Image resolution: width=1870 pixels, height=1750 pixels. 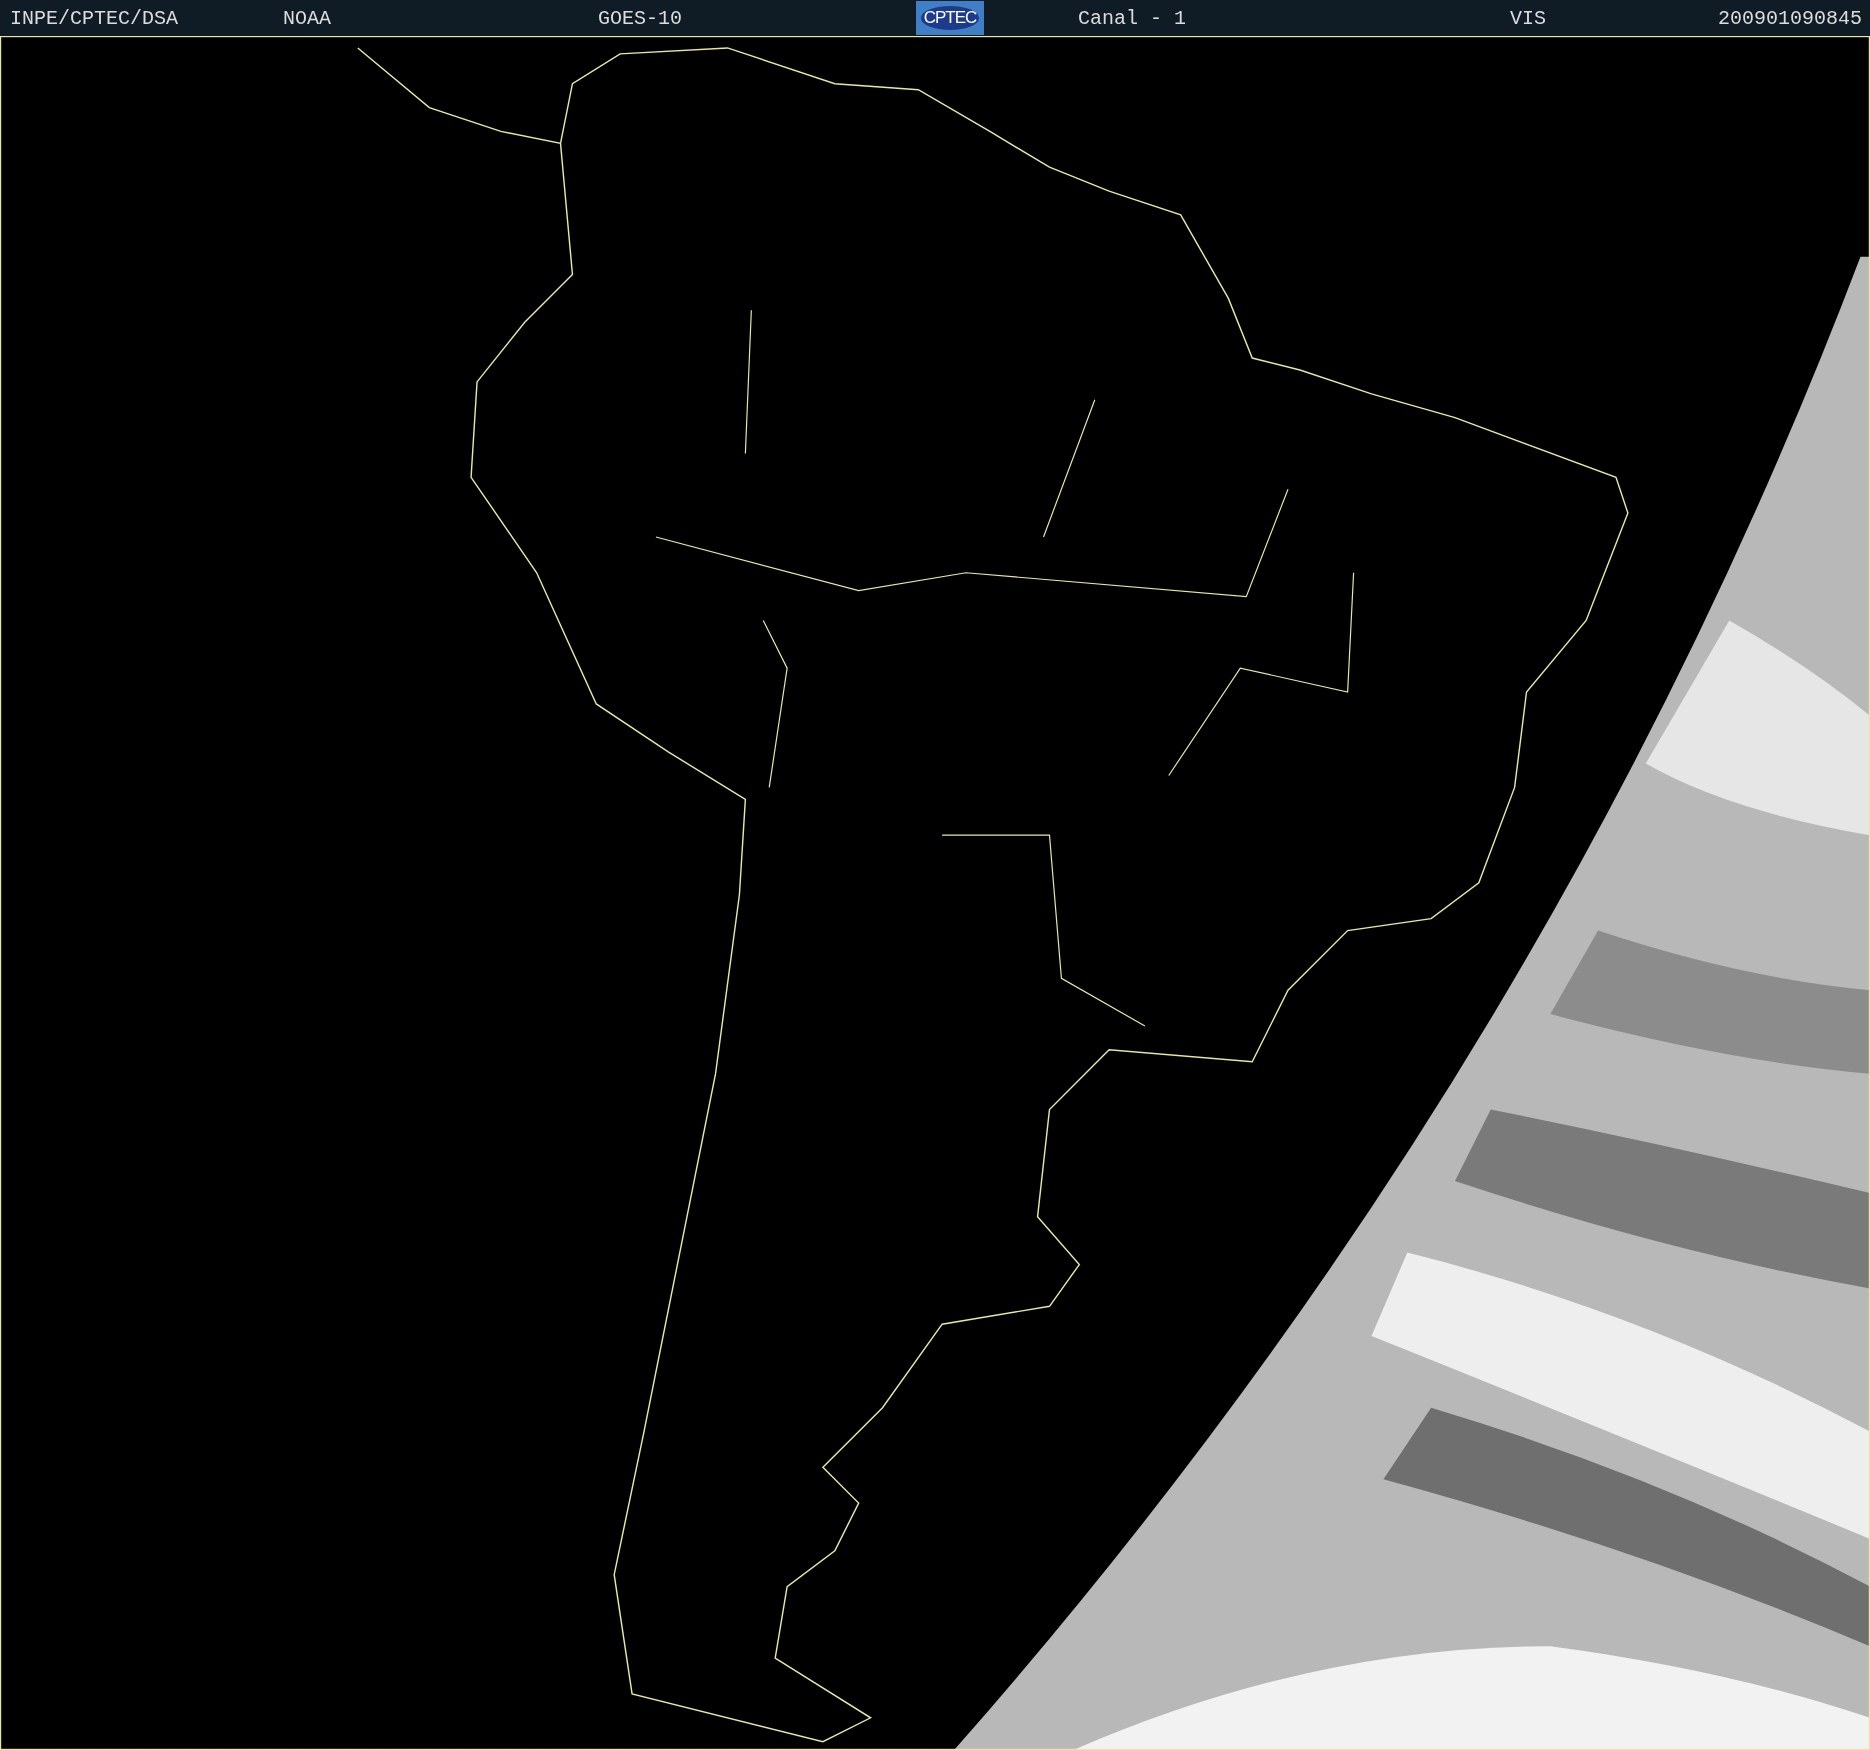 I want to click on header-label: VIS, so click(x=1528, y=18).